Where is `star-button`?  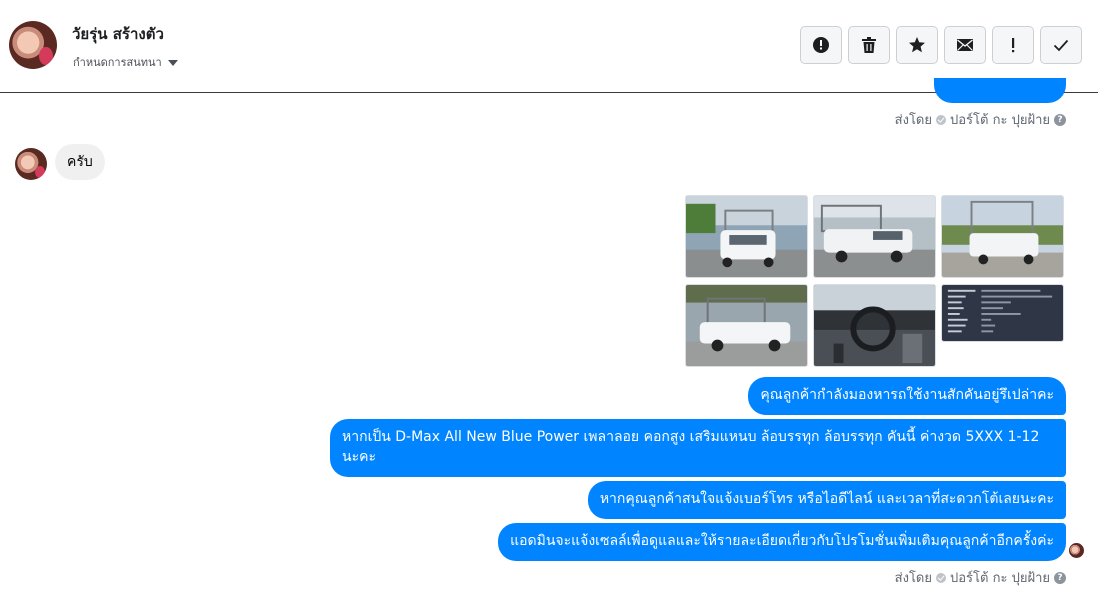
star-button is located at coordinates (917, 45).